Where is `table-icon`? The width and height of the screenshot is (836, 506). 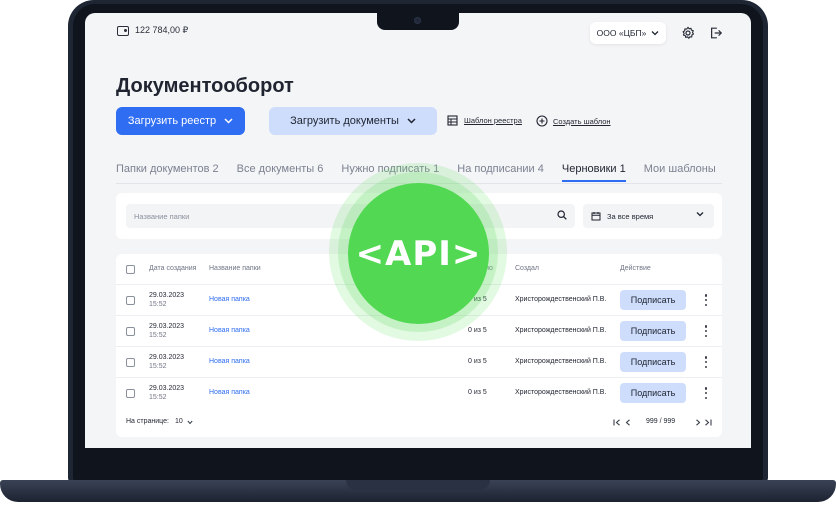
table-icon is located at coordinates (452, 120).